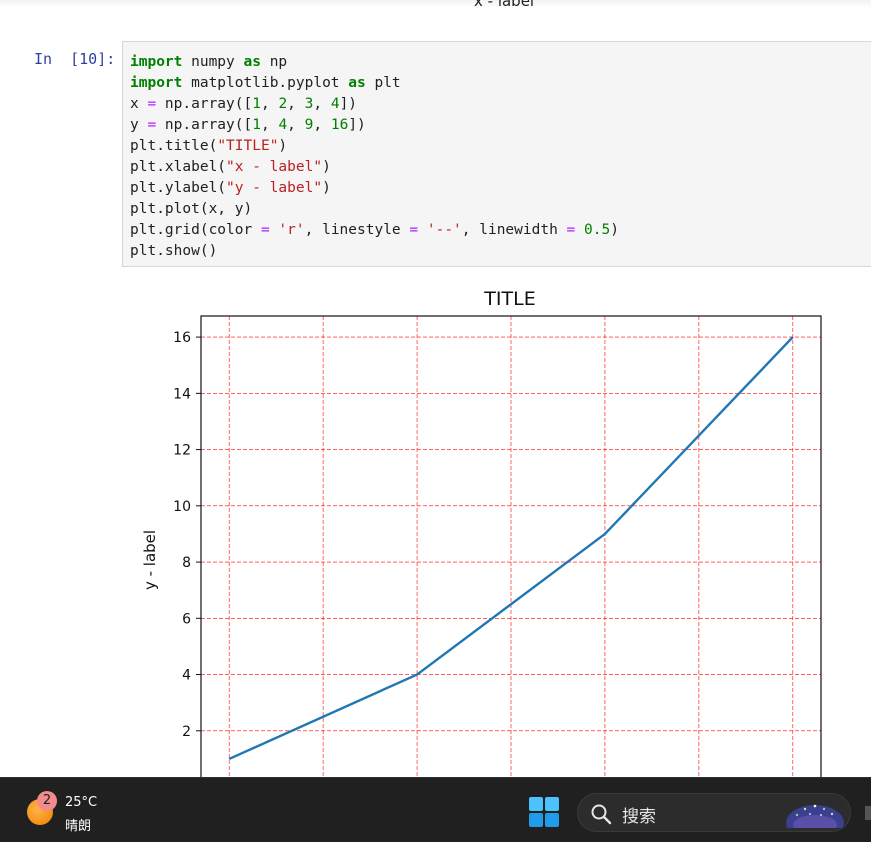  Describe the element at coordinates (435, 809) in the screenshot. I see `taskbar: 2 25°C 晴朗 搜索` at that location.